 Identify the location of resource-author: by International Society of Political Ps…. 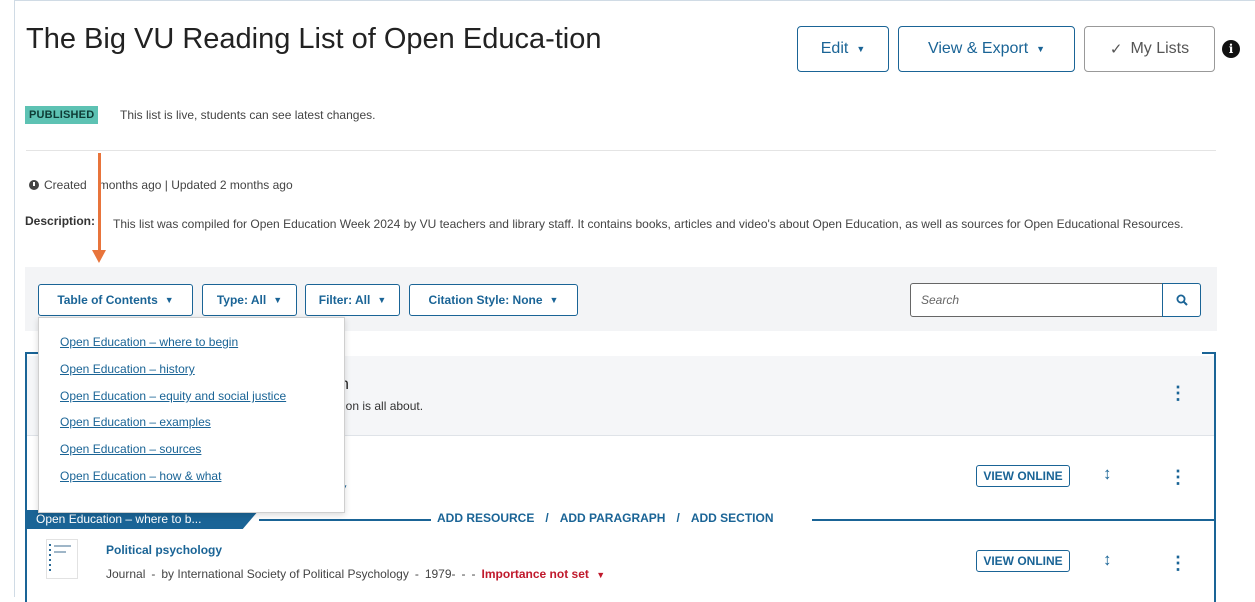
(285, 574).